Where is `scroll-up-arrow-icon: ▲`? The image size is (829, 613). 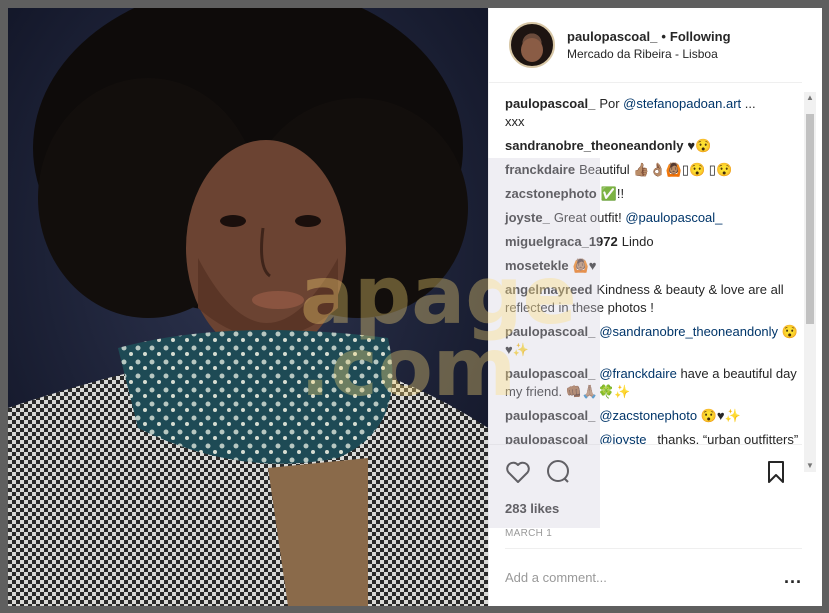 scroll-up-arrow-icon: ▲ is located at coordinates (810, 98).